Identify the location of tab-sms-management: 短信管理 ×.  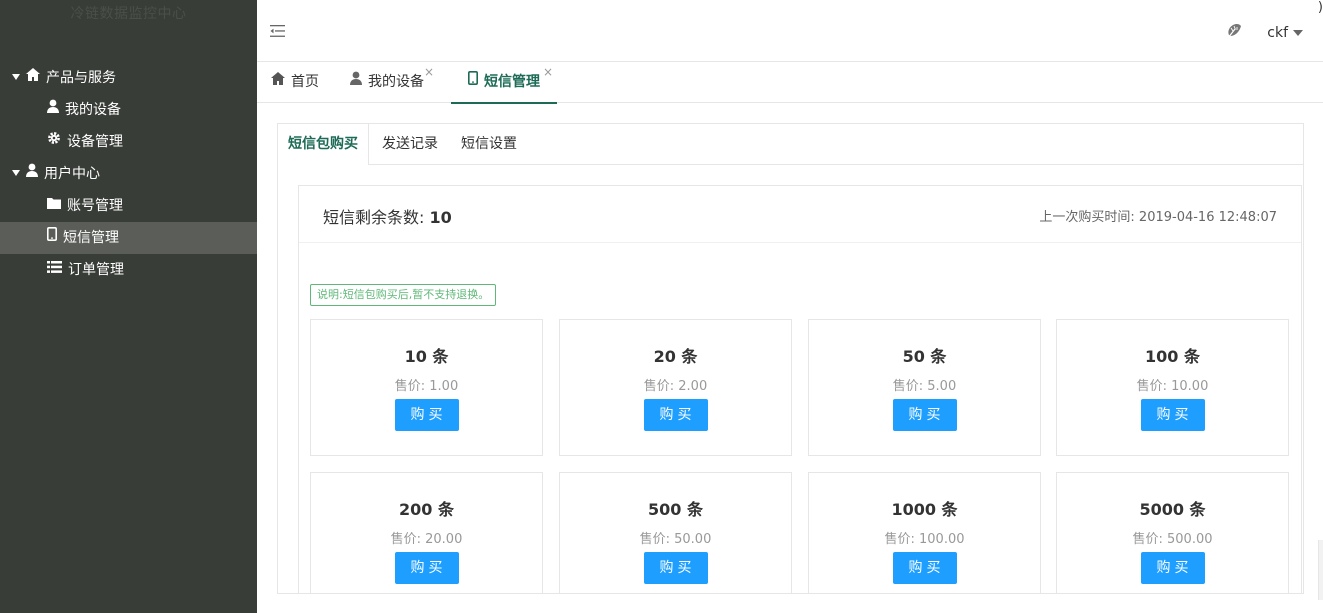
(504, 83).